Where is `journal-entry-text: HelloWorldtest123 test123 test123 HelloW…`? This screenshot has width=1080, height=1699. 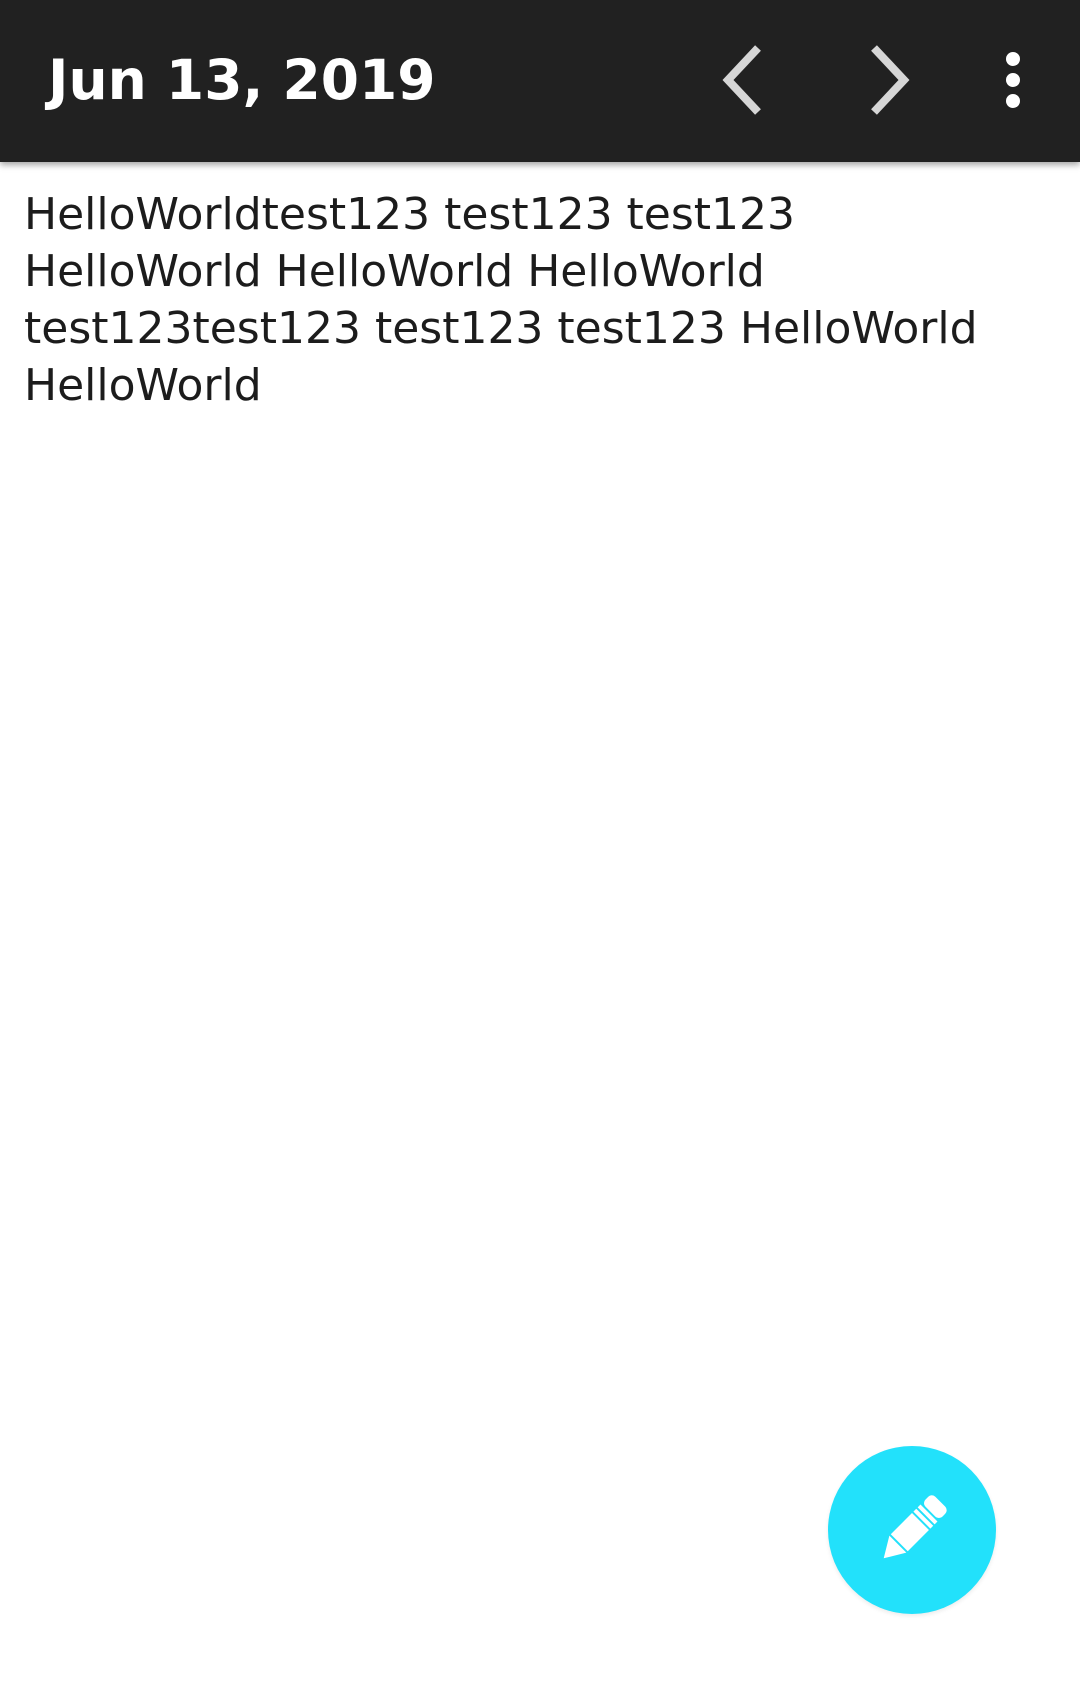 journal-entry-text: HelloWorldtest123 test123 test123 HelloW… is located at coordinates (501, 300).